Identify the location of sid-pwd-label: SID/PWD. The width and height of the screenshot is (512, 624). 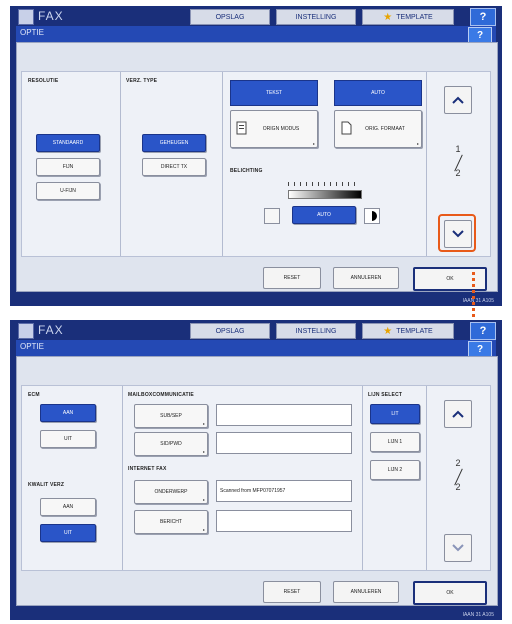
(171, 444).